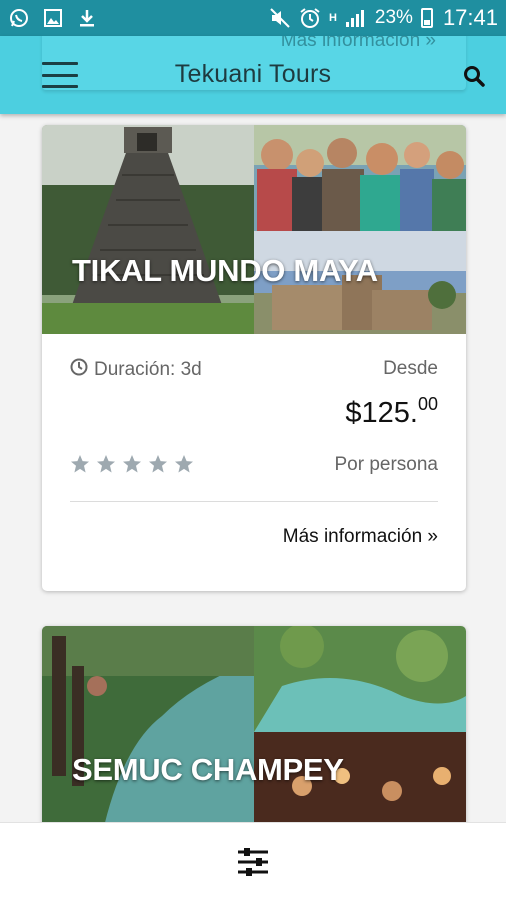 Image resolution: width=506 pixels, height=900 pixels. Describe the element at coordinates (53, 18) in the screenshot. I see `image-icon` at that location.